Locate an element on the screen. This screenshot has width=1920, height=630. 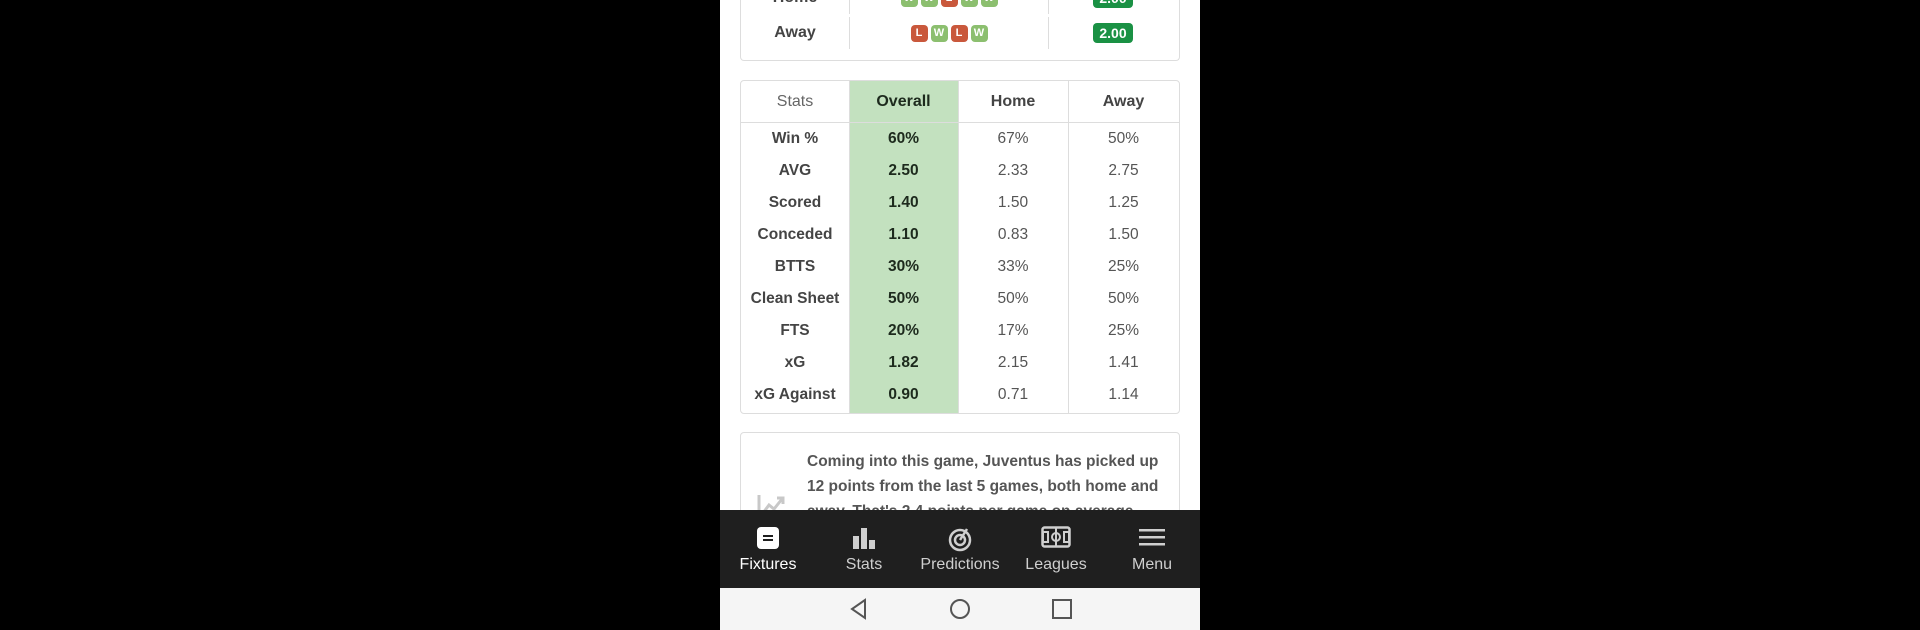
nav-item-stats: Stats is located at coordinates (864, 549).